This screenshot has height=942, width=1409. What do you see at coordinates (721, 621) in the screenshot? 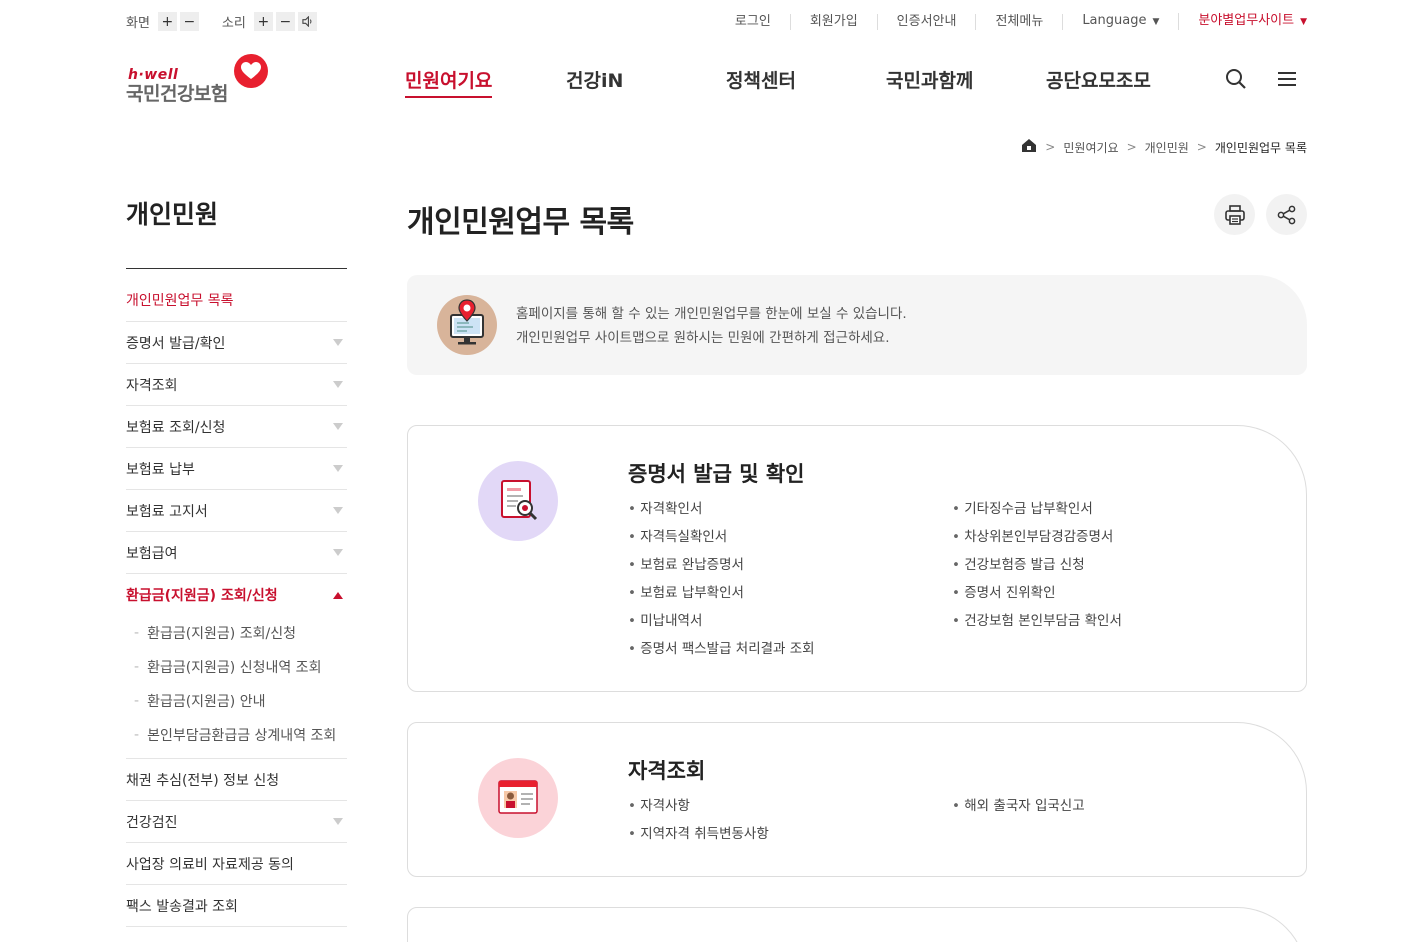
I see `service-link: 미납내역서` at bounding box center [721, 621].